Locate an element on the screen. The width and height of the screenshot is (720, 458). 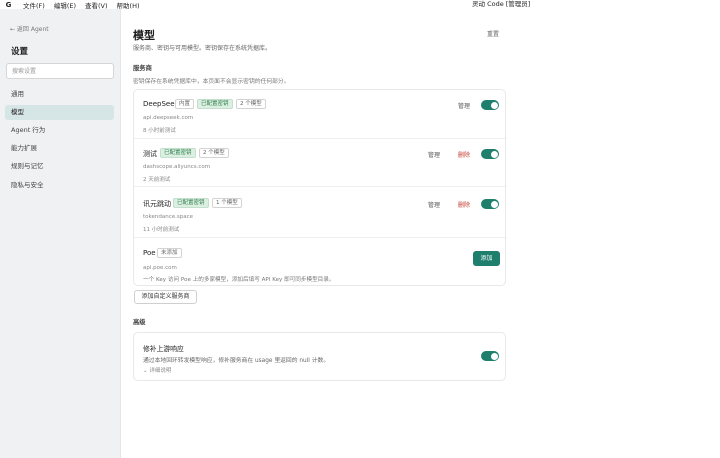
provider-status: 2 天前测试 is located at coordinates (157, 180).